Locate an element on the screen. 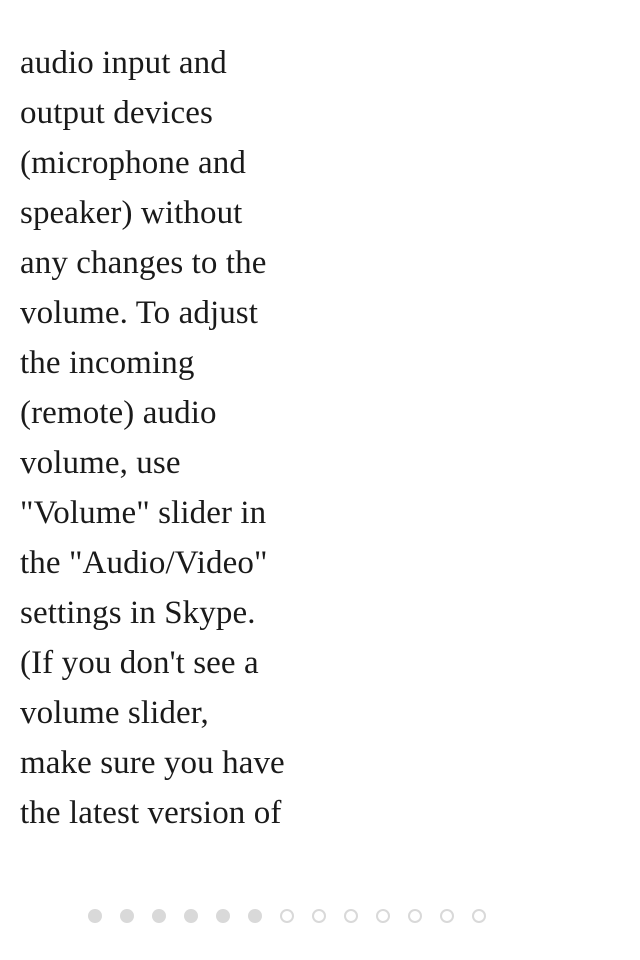 Image resolution: width=640 pixels, height=960 pixels. text-line: speaker) without is located at coordinates (131, 213).